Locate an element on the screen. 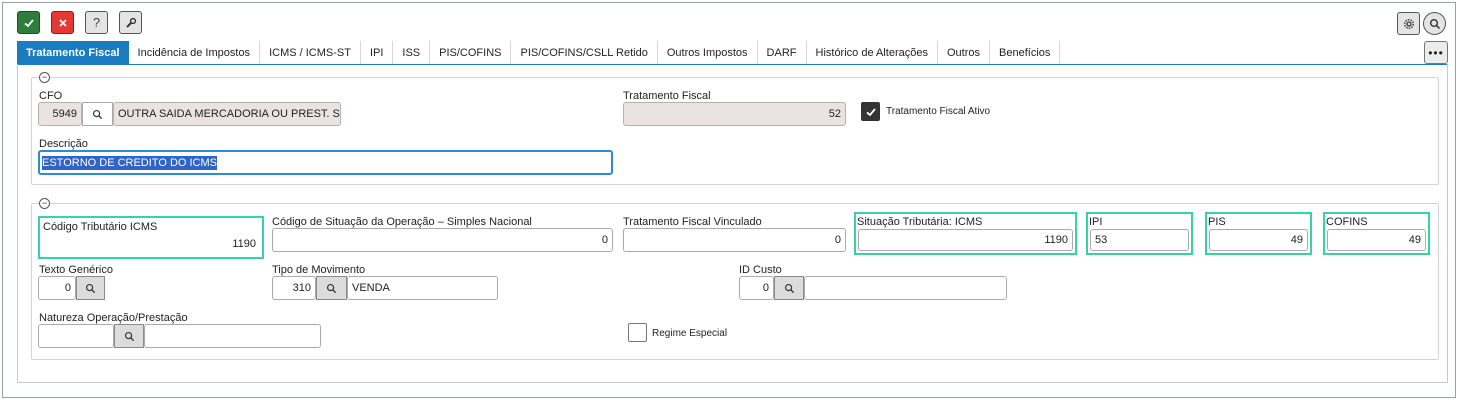 The image size is (1458, 400). id-custo-field: 0 is located at coordinates (756, 288).